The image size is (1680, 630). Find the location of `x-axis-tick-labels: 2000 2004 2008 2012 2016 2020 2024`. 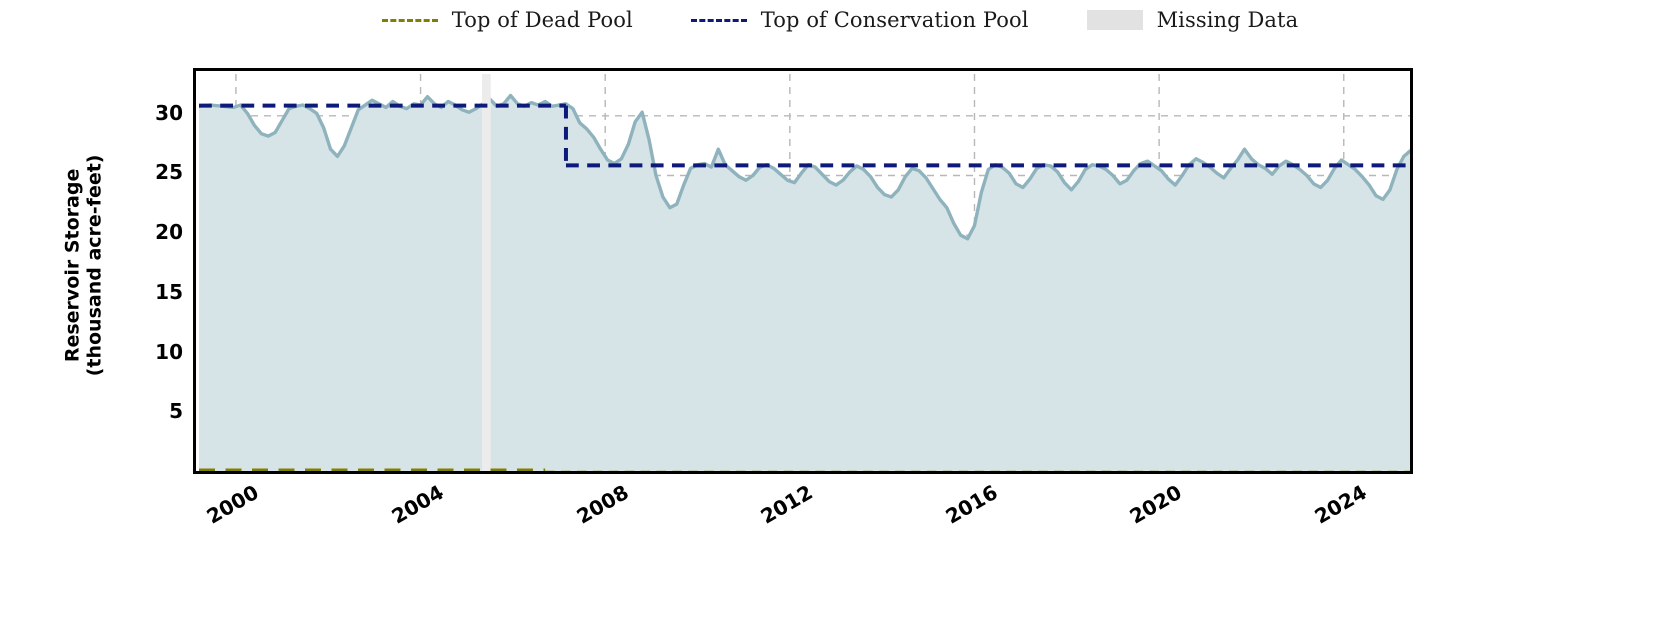

x-axis-tick-labels: 2000 2004 2008 2012 2016 2020 2024 is located at coordinates (803, 509).